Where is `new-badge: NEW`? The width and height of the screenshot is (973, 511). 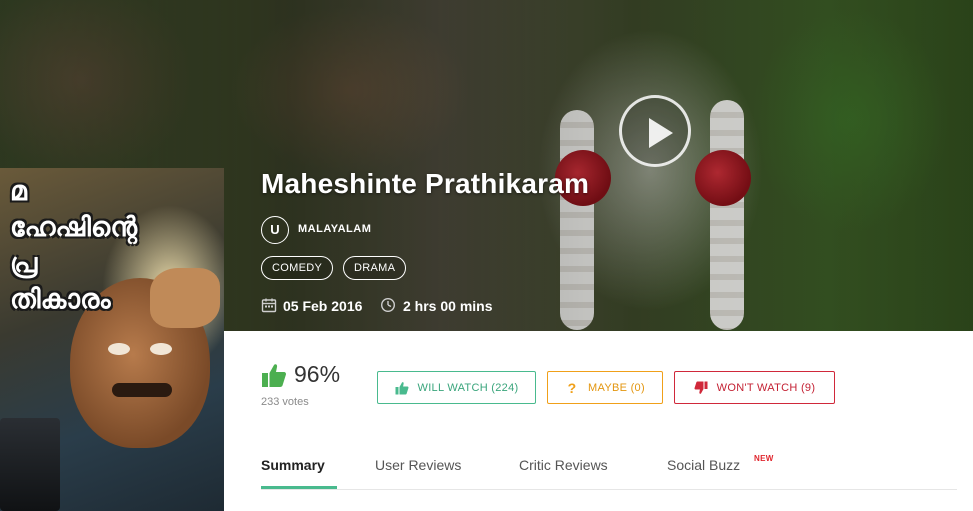 new-badge: NEW is located at coordinates (764, 458).